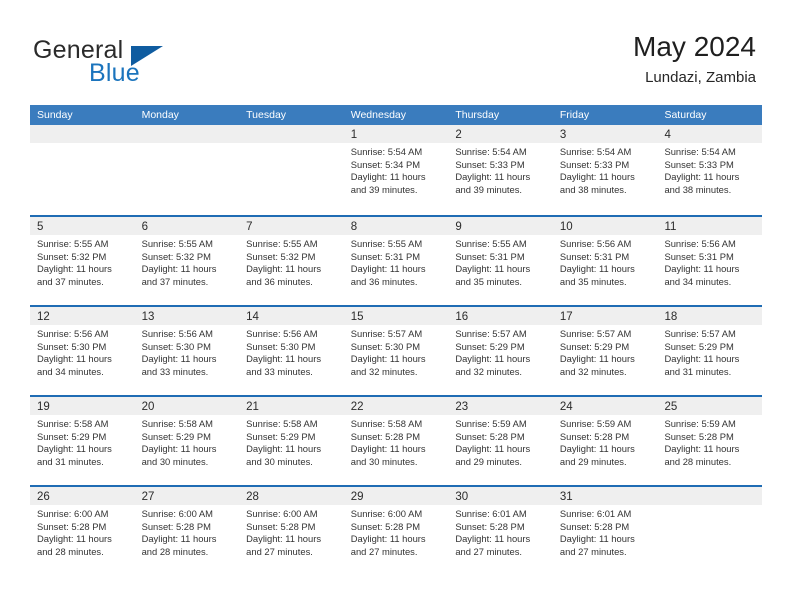 The height and width of the screenshot is (612, 792). What do you see at coordinates (357, 407) in the screenshot?
I see `day-number: 22` at bounding box center [357, 407].